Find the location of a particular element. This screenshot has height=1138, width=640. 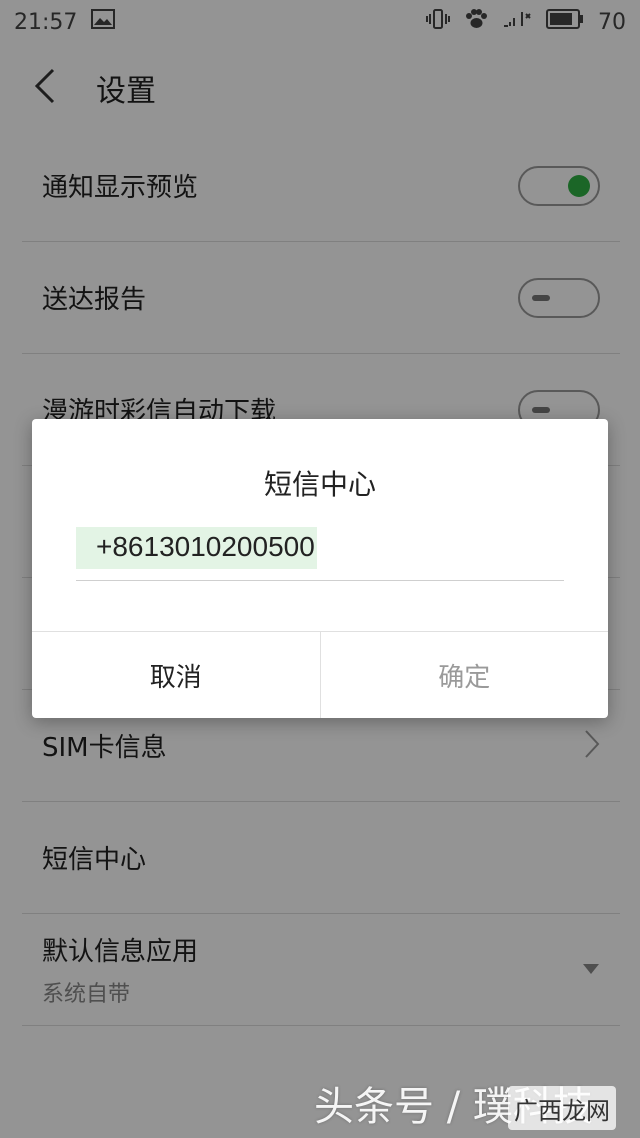

cancel-button: 取消 is located at coordinates (176, 675).